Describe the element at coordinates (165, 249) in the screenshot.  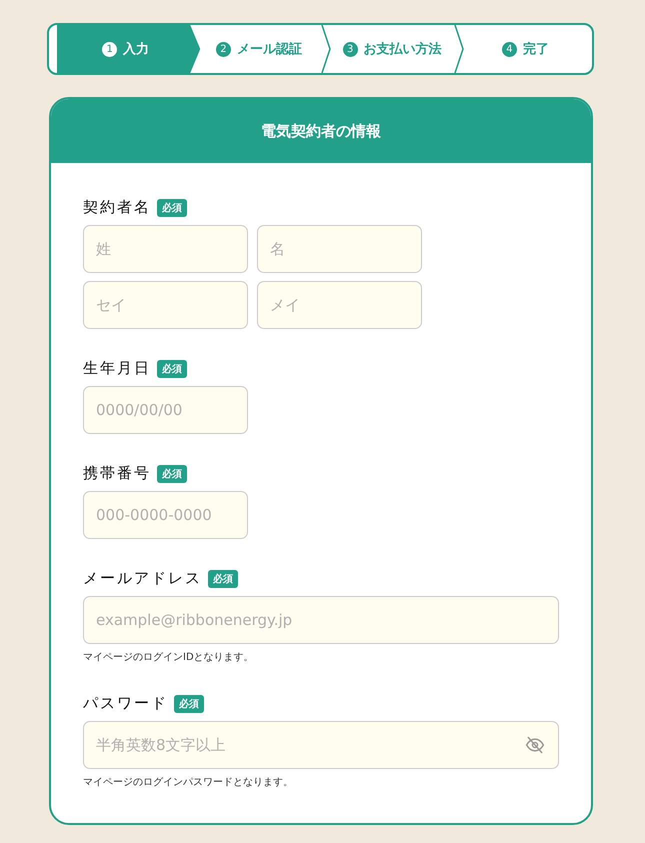
I see `input-field: 姓` at that location.